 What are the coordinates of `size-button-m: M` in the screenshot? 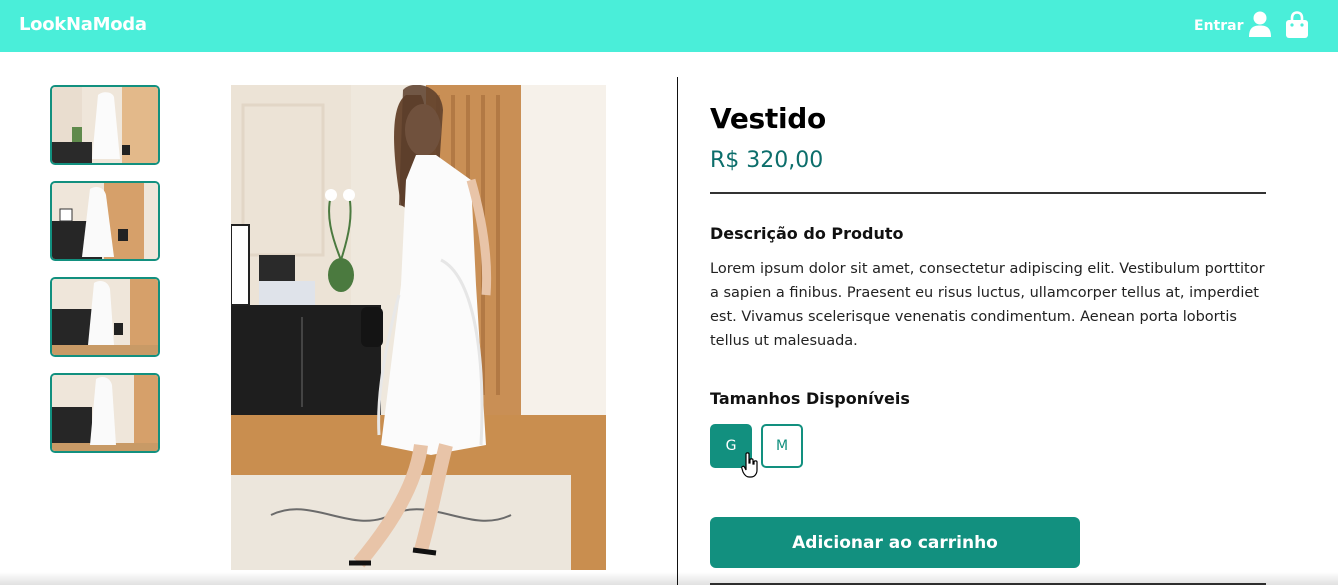 It's located at (782, 446).